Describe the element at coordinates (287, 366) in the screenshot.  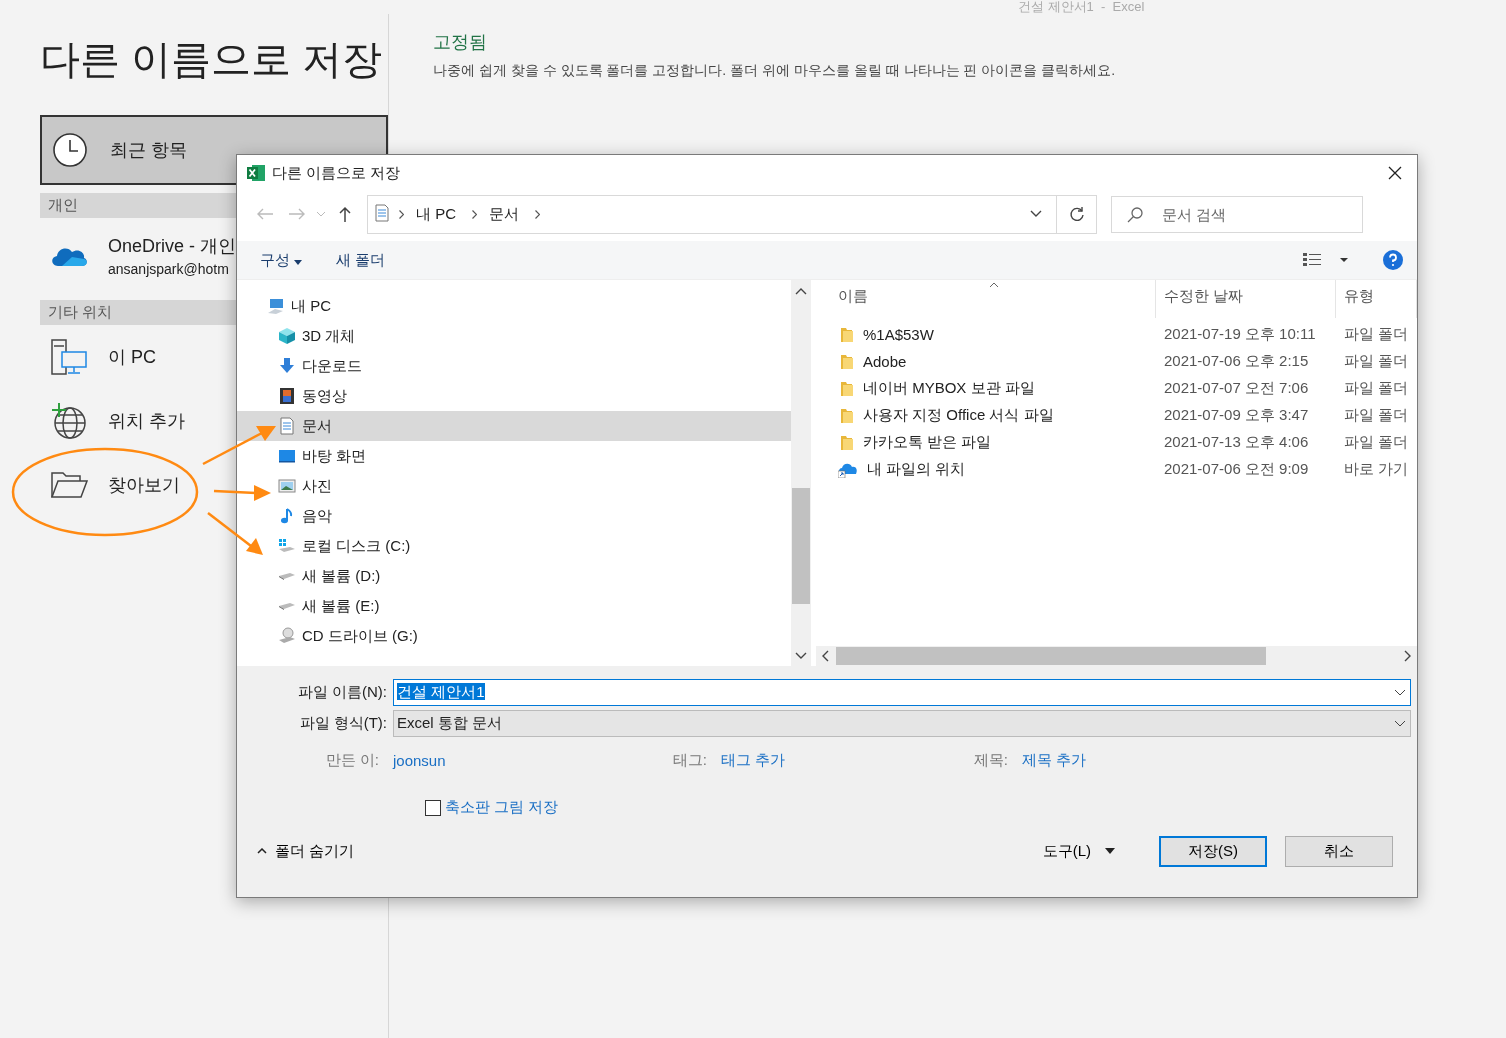
I see `download-icon` at that location.